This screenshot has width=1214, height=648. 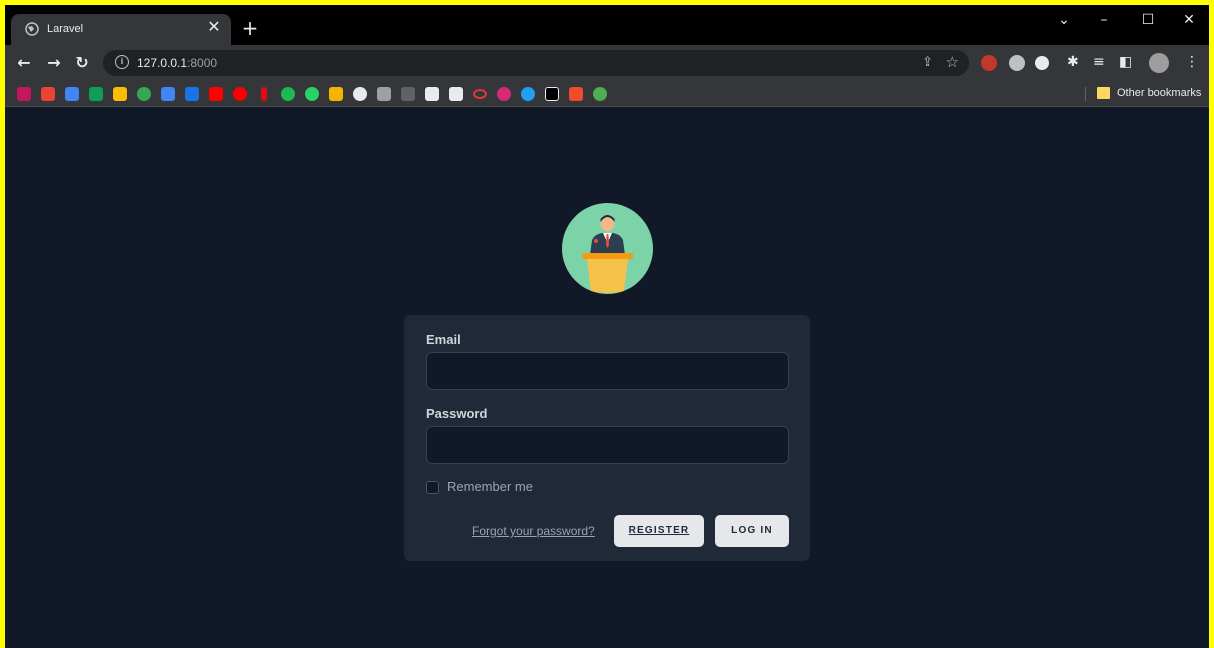 What do you see at coordinates (202, 63) in the screenshot?
I see `url-port: :8000` at bounding box center [202, 63].